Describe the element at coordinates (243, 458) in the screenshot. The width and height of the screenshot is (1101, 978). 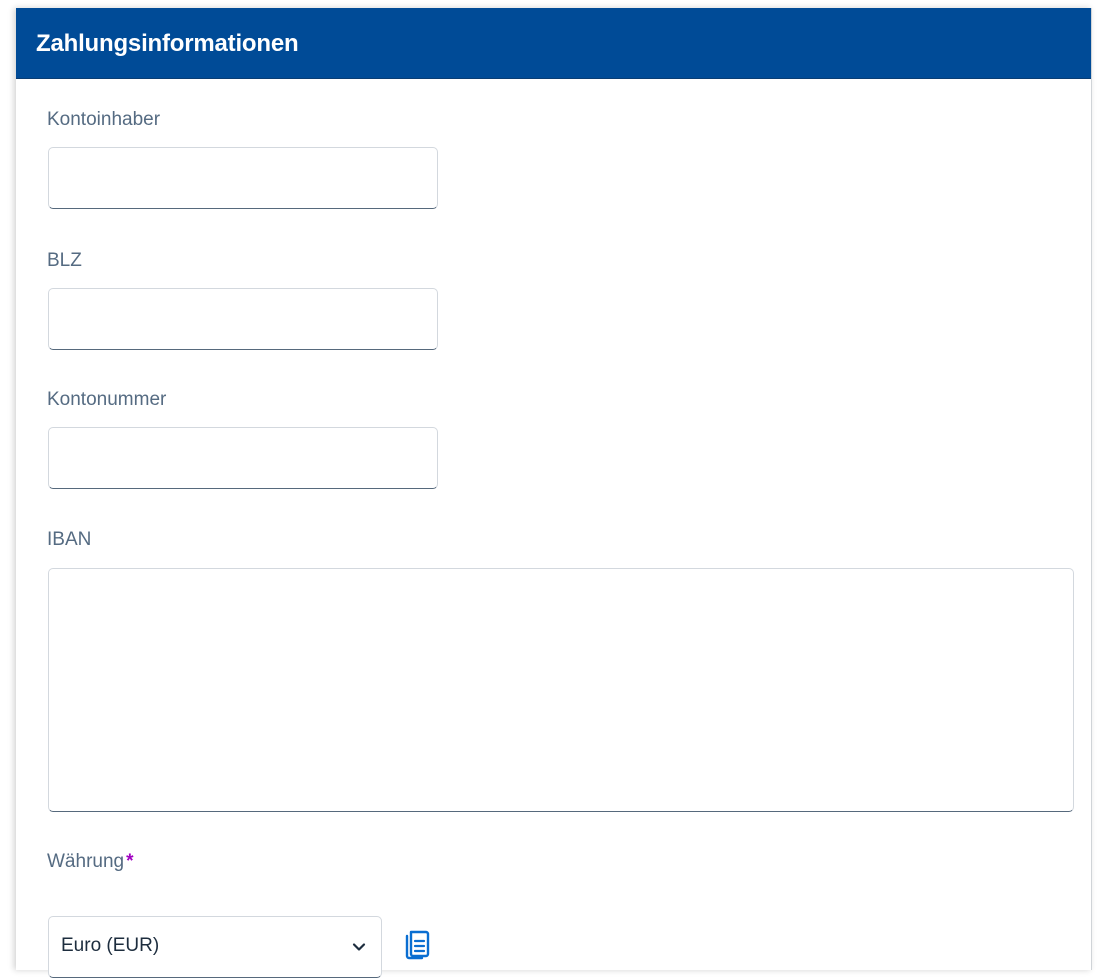
I see `account-number-input` at that location.